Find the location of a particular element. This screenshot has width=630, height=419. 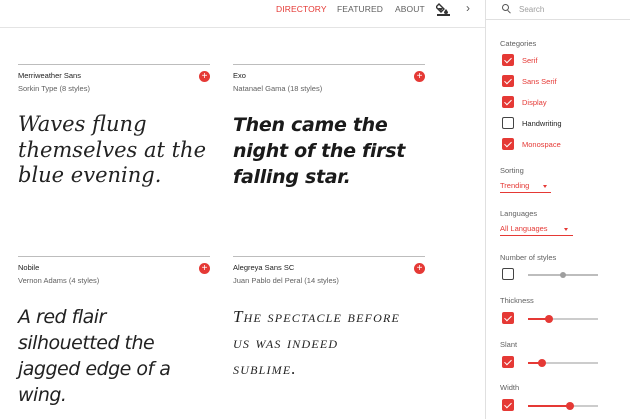

number-of-styles-filter is located at coordinates (561, 274).